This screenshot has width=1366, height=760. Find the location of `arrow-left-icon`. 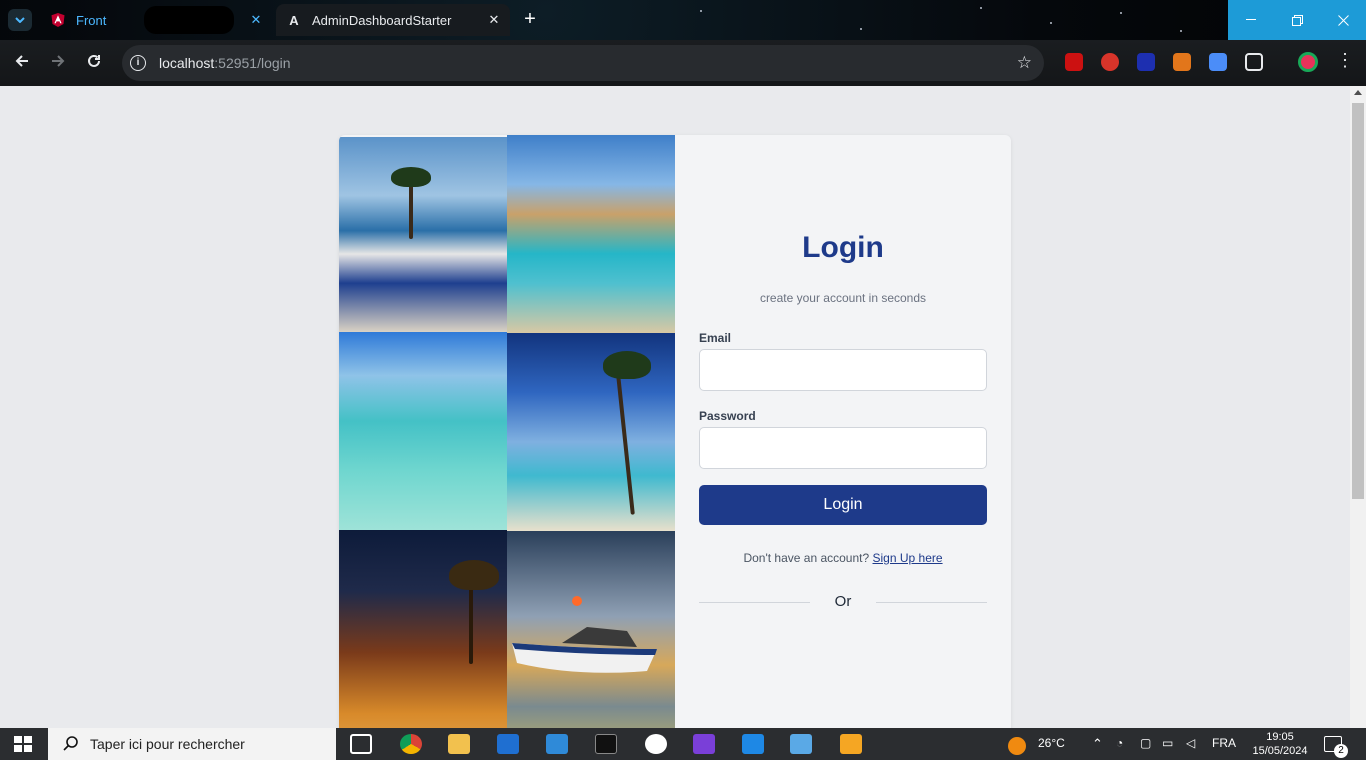

arrow-left-icon is located at coordinates (21, 61).